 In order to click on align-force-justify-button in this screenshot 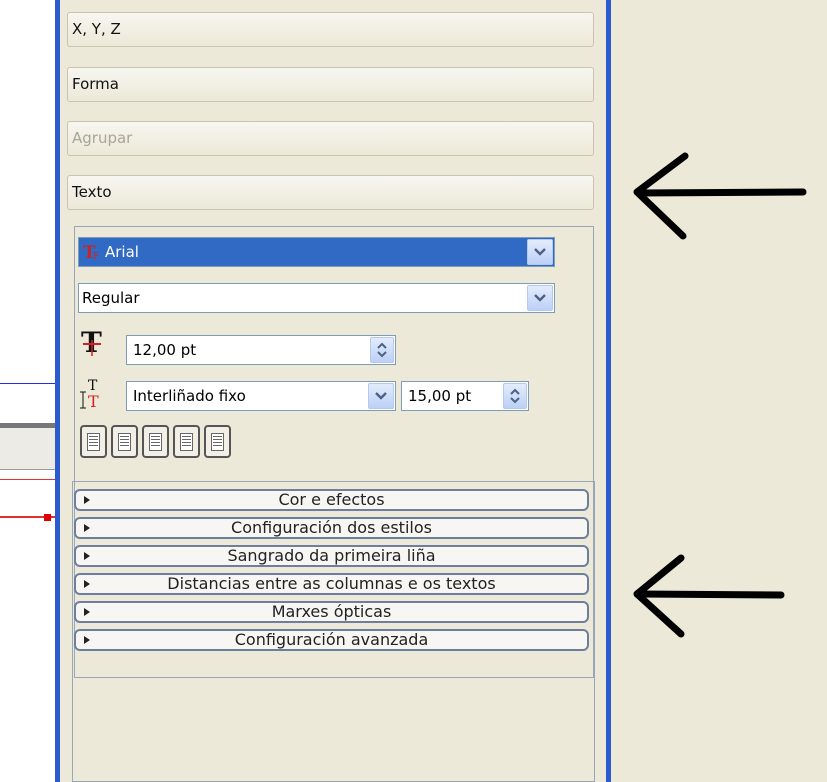, I will do `click(217, 441)`.